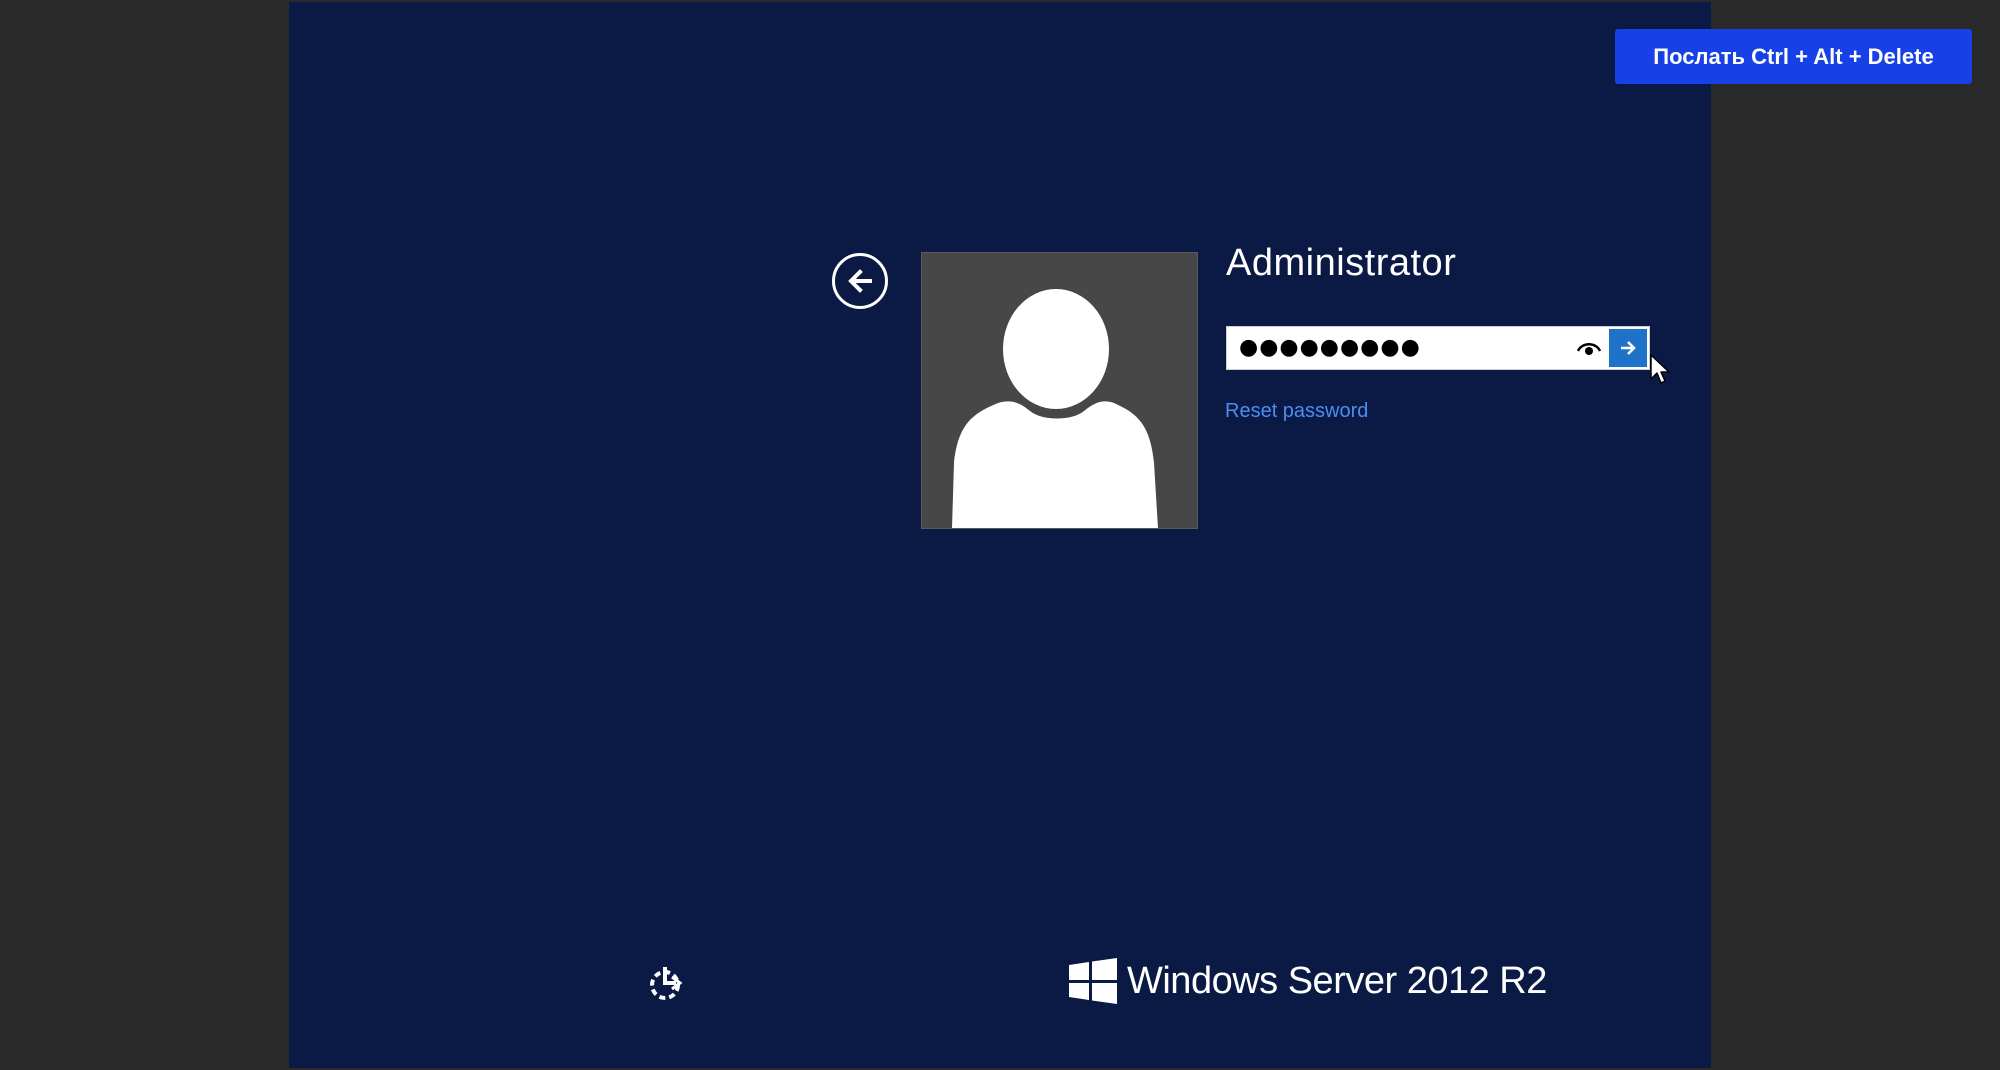  I want to click on mouse-cursor-icon, so click(1660, 369).